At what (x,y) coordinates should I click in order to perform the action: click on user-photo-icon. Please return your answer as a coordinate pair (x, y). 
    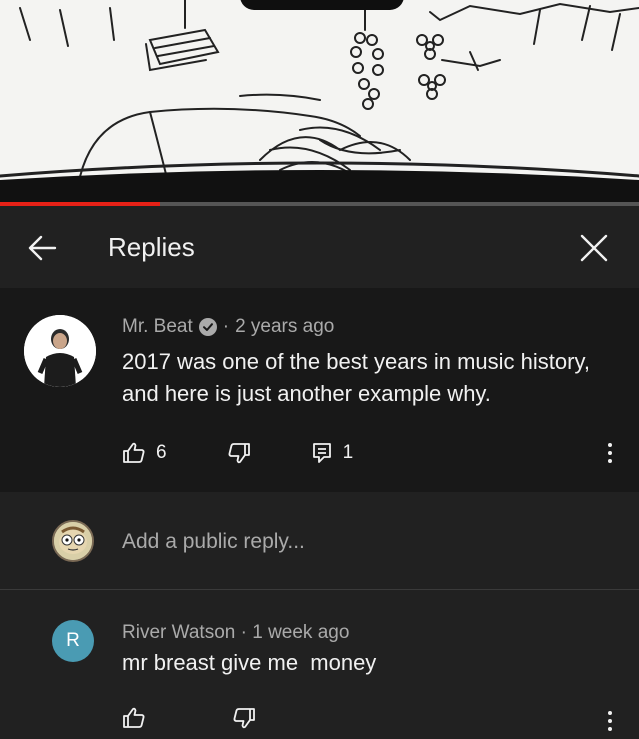
    Looking at the image, I should click on (60, 351).